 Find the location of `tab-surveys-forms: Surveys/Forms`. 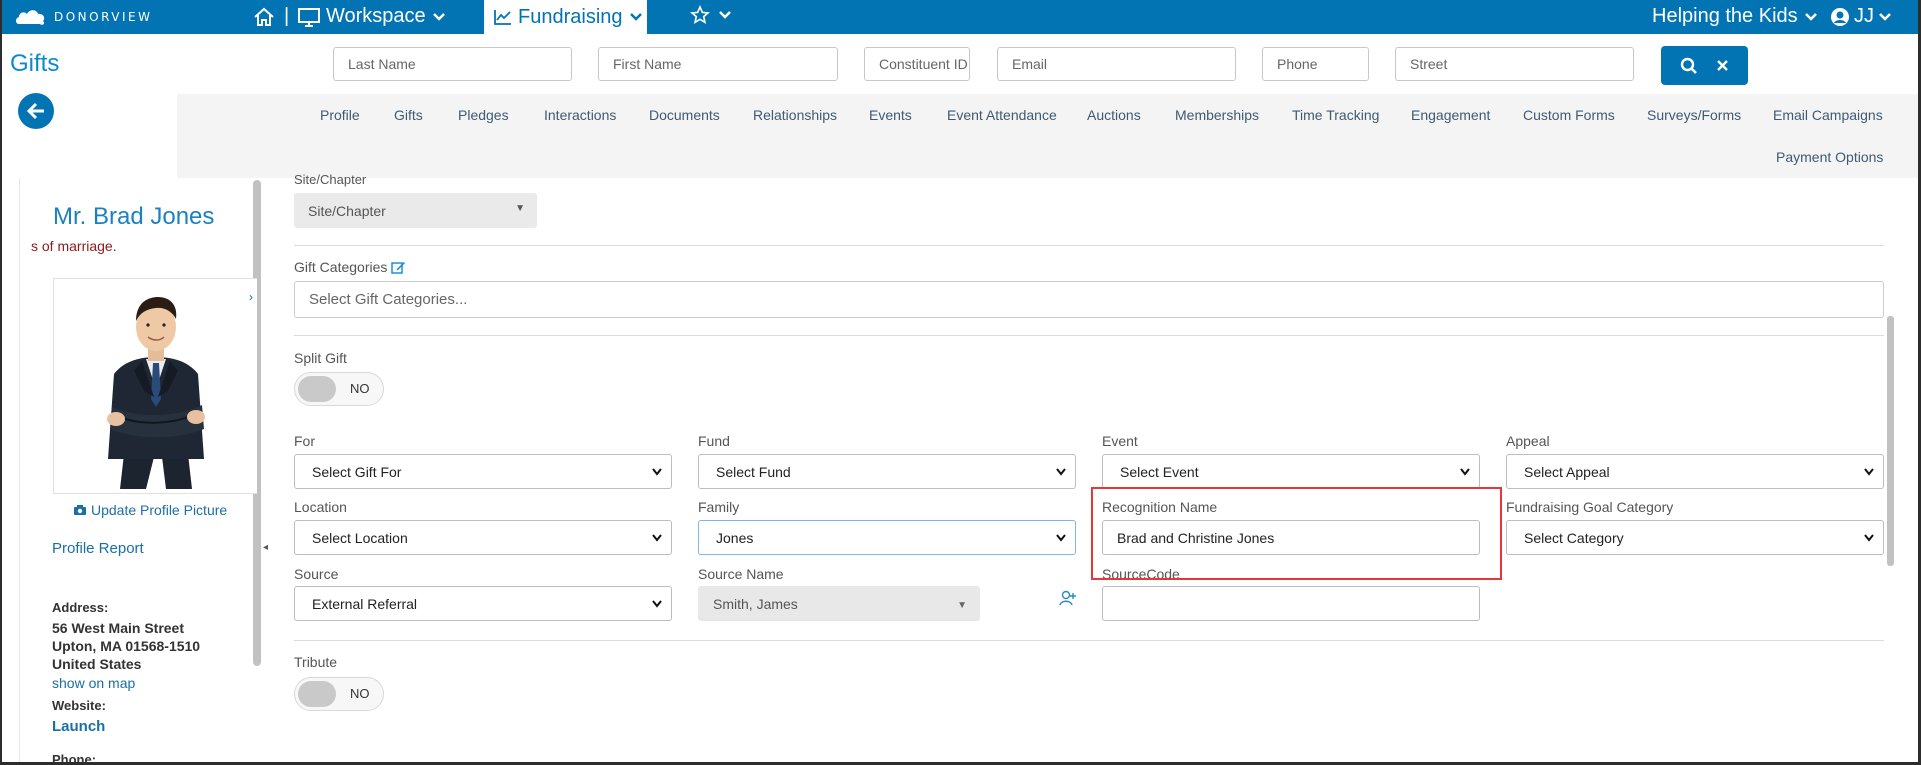

tab-surveys-forms: Surveys/Forms is located at coordinates (1694, 115).